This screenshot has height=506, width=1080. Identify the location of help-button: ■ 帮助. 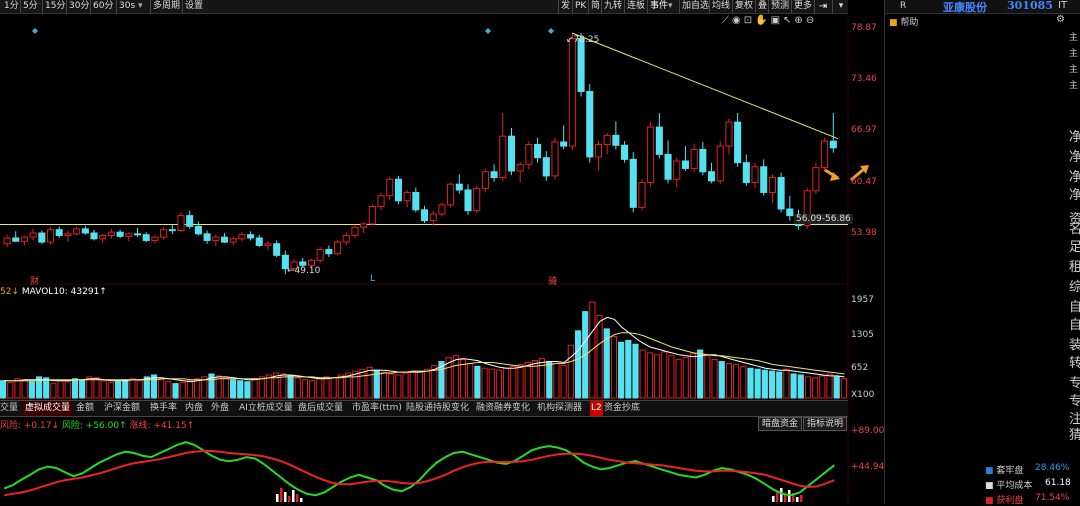
(903, 21).